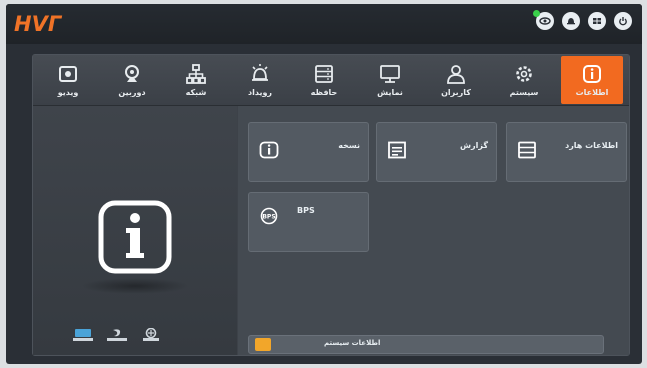 The height and width of the screenshot is (368, 647). I want to click on menu-item-info: اطلاعات, so click(592, 80).